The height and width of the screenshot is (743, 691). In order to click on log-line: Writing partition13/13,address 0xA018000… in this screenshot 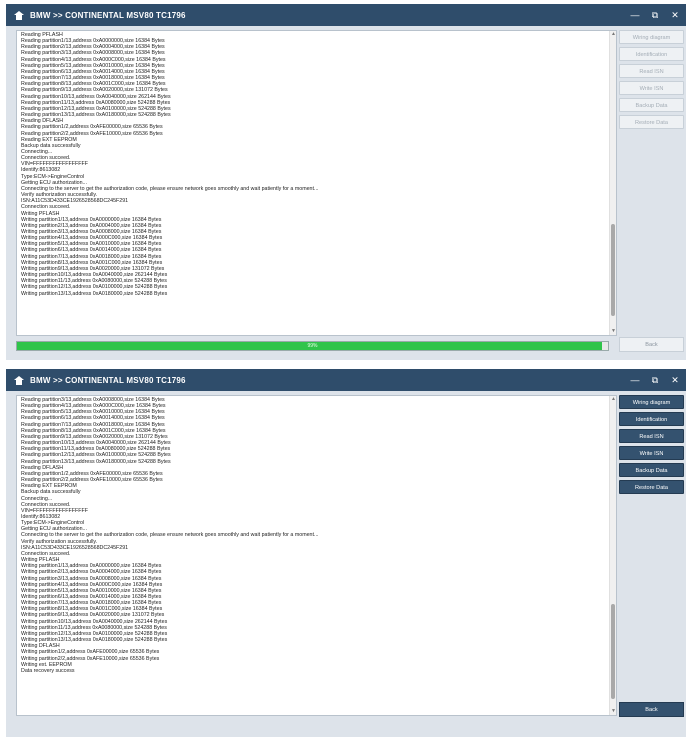, I will do `click(94, 293)`.